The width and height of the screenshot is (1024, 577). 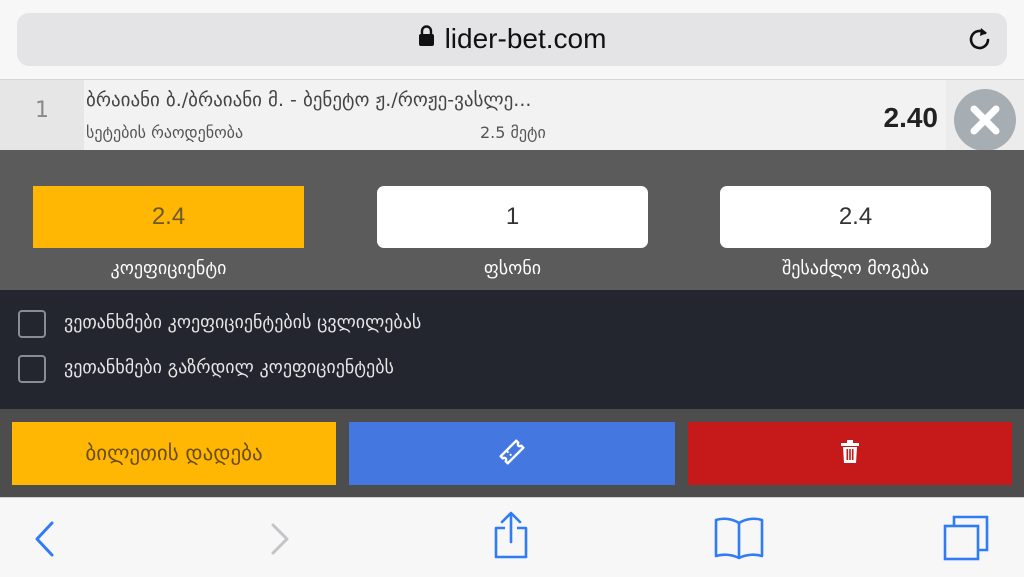 I want to click on back-icon, so click(x=44, y=541).